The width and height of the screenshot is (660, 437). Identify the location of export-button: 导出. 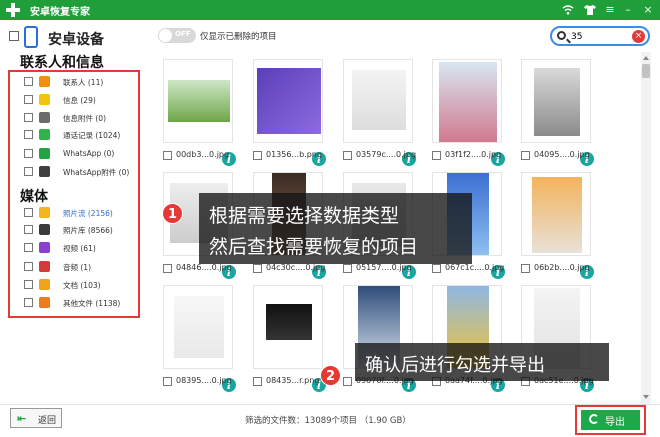
(610, 420).